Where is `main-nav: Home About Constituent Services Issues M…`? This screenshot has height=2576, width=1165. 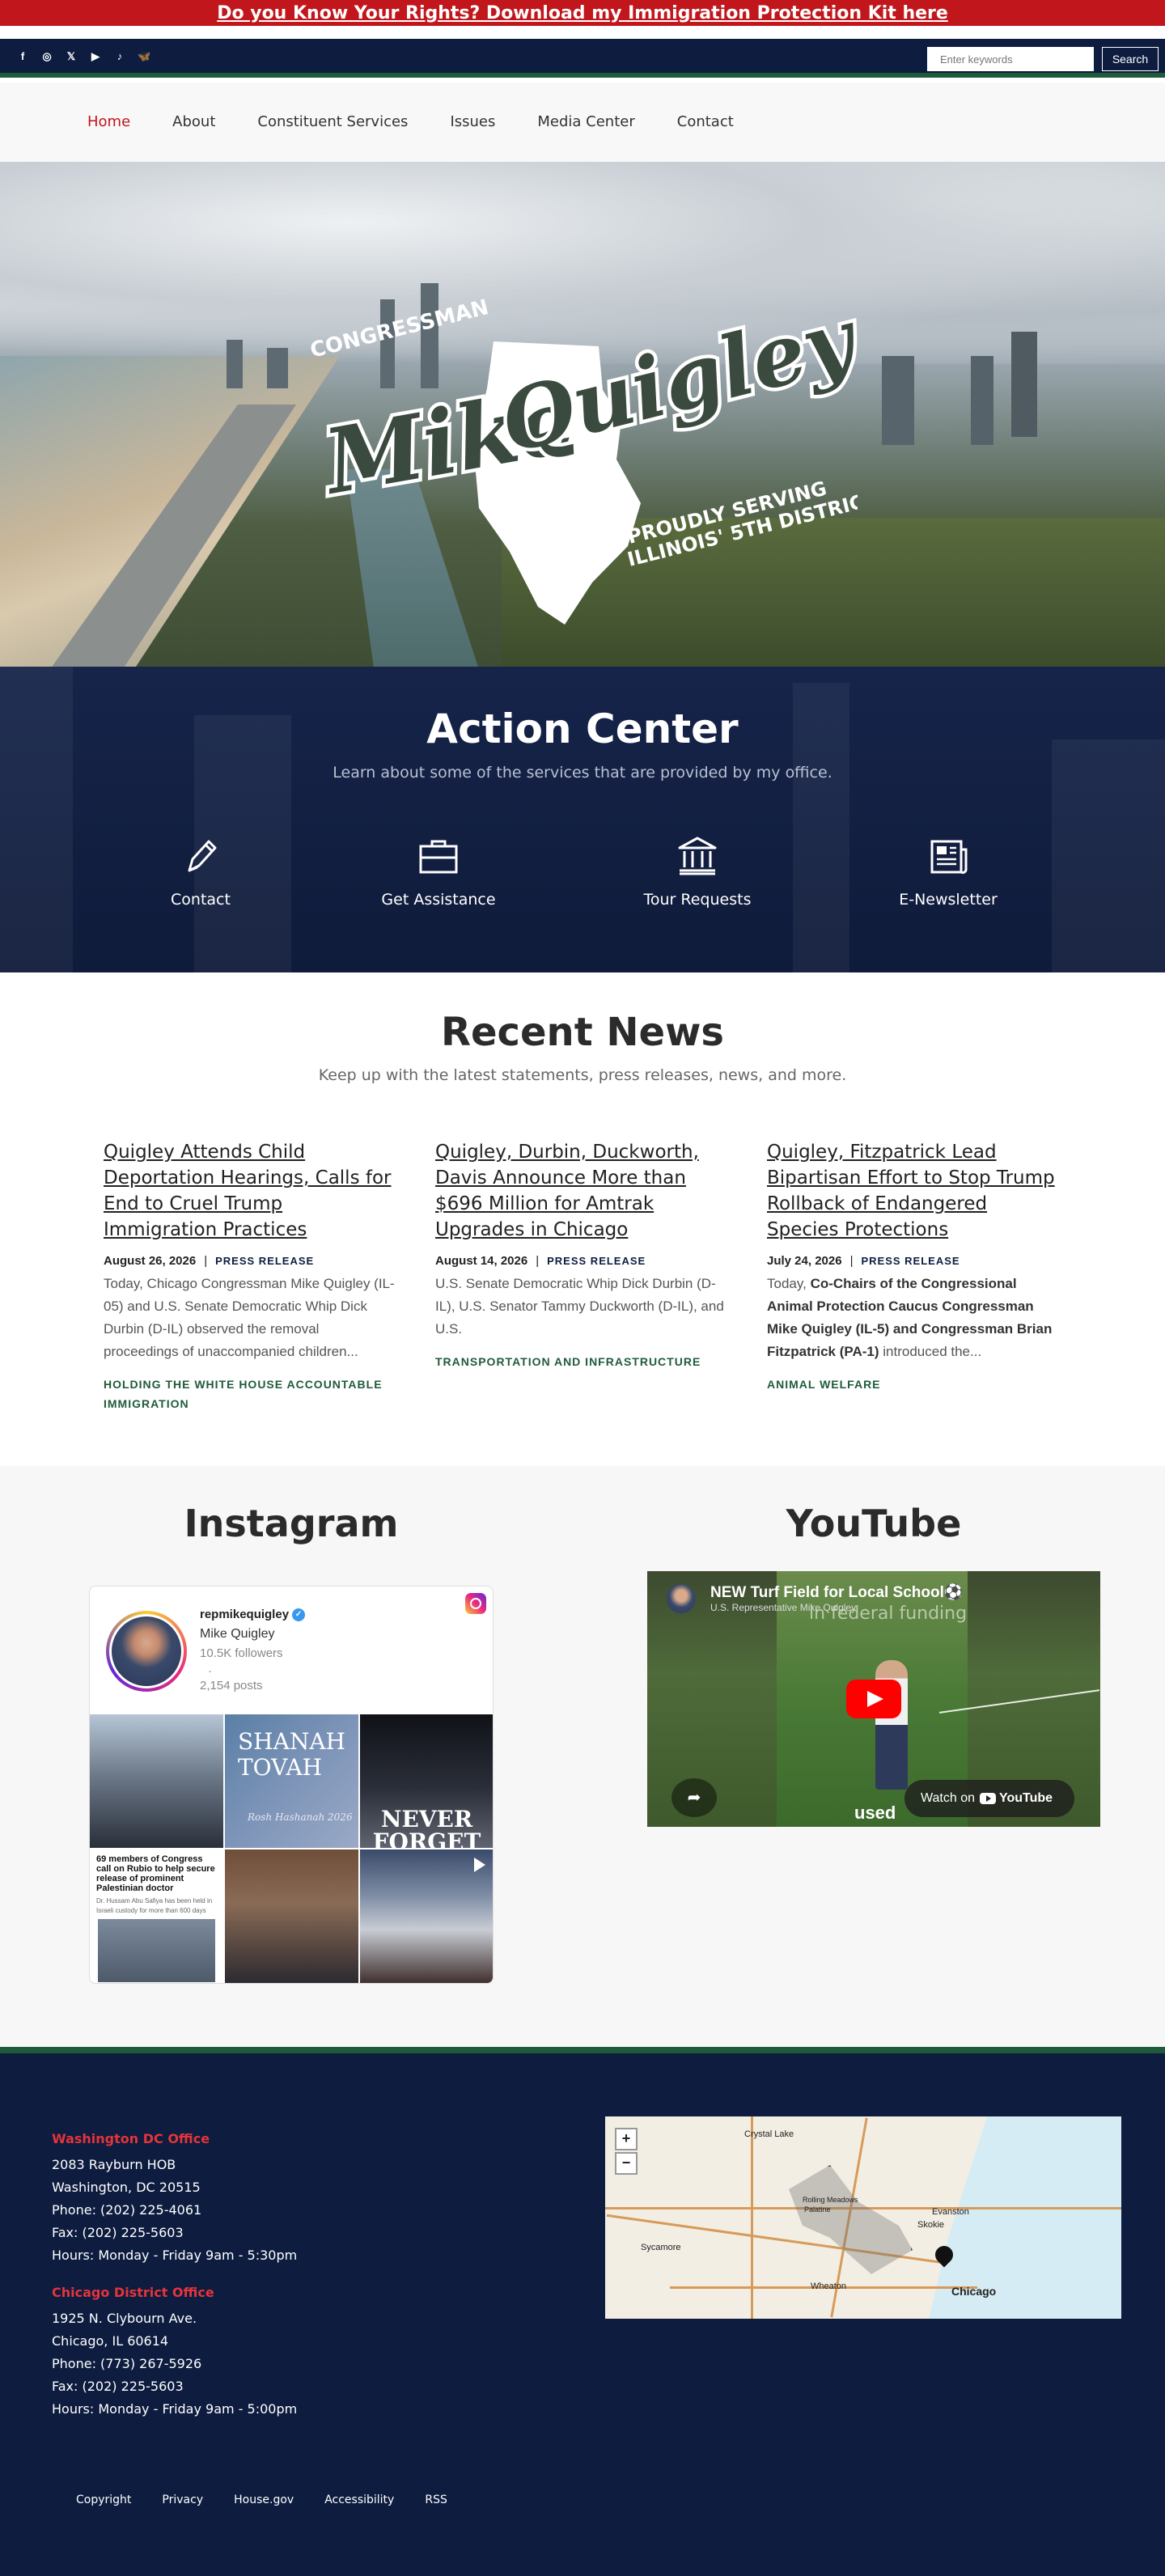
main-nav: Home About Constituent Services Issues M… is located at coordinates (583, 122).